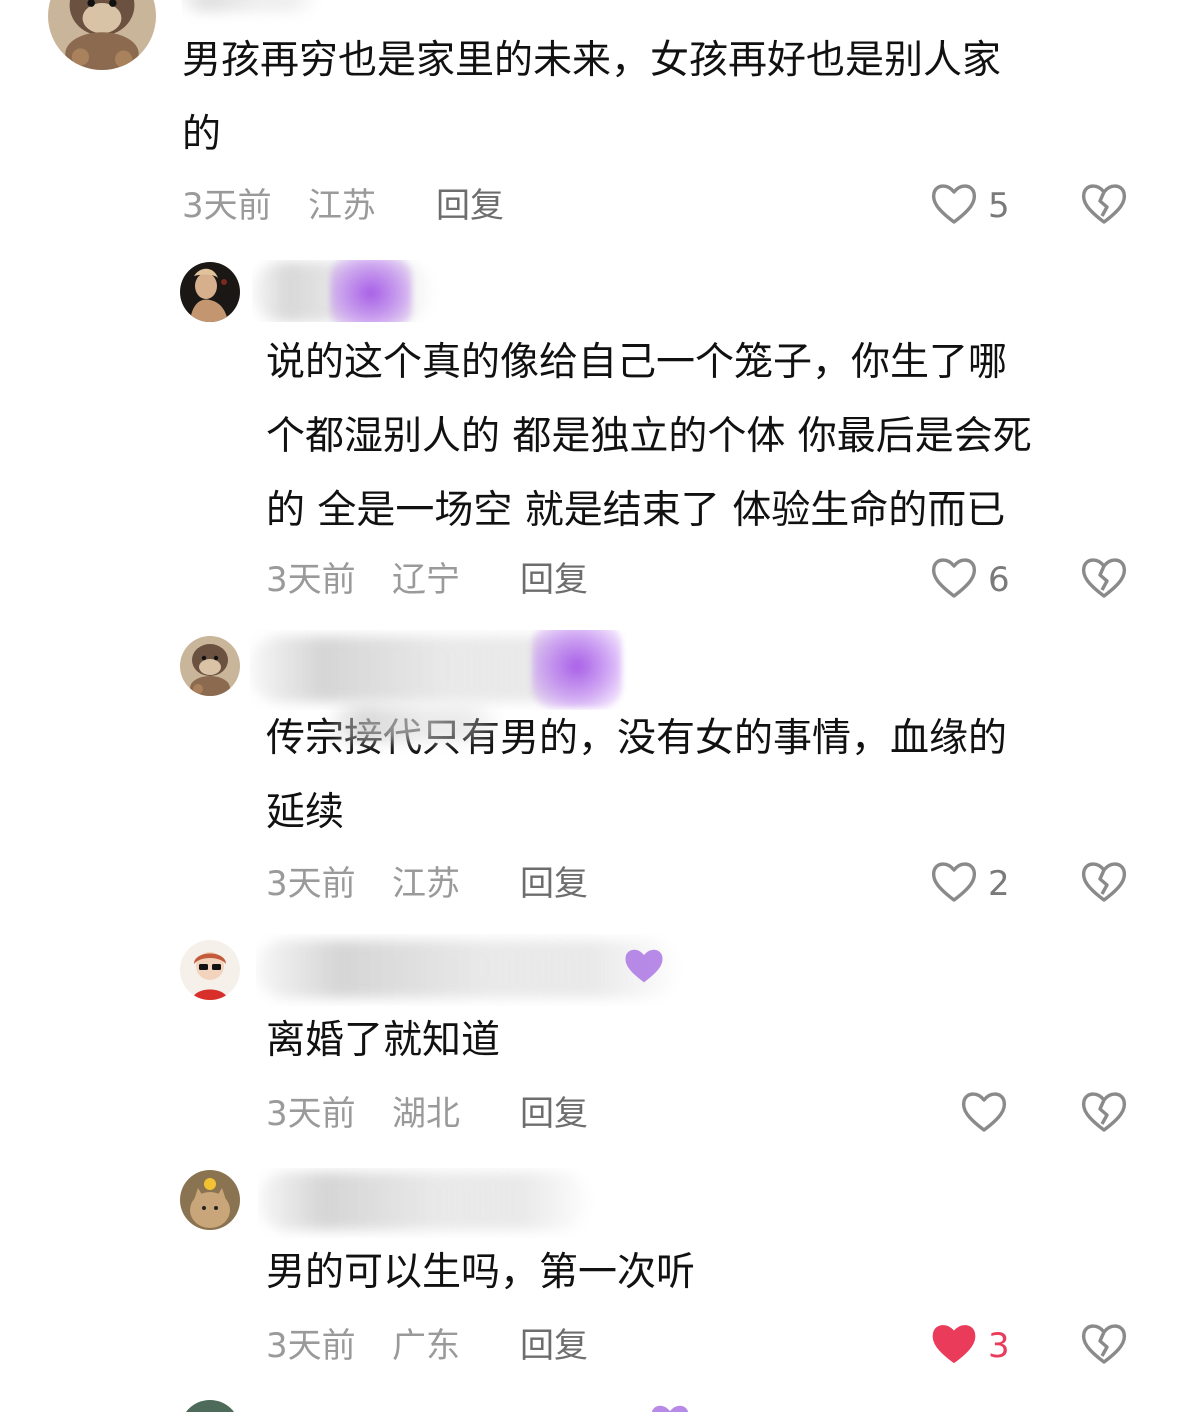  Describe the element at coordinates (426, 580) in the screenshot. I see `comment-location: 辽宁` at that location.